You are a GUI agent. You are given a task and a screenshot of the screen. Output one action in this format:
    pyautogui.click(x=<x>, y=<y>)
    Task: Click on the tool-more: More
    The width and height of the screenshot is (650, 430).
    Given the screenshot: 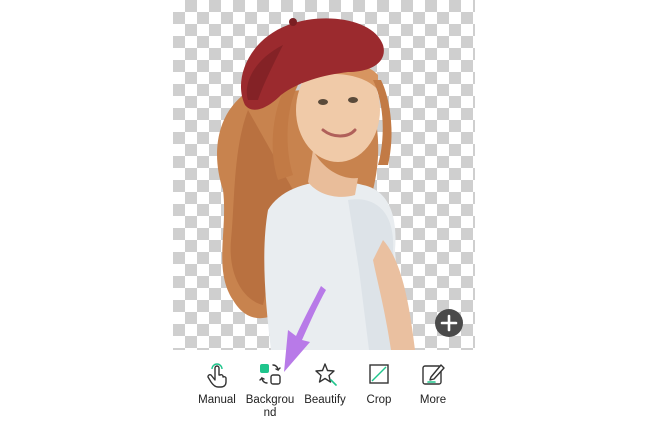 What is the action you would take?
    pyautogui.click(x=433, y=383)
    